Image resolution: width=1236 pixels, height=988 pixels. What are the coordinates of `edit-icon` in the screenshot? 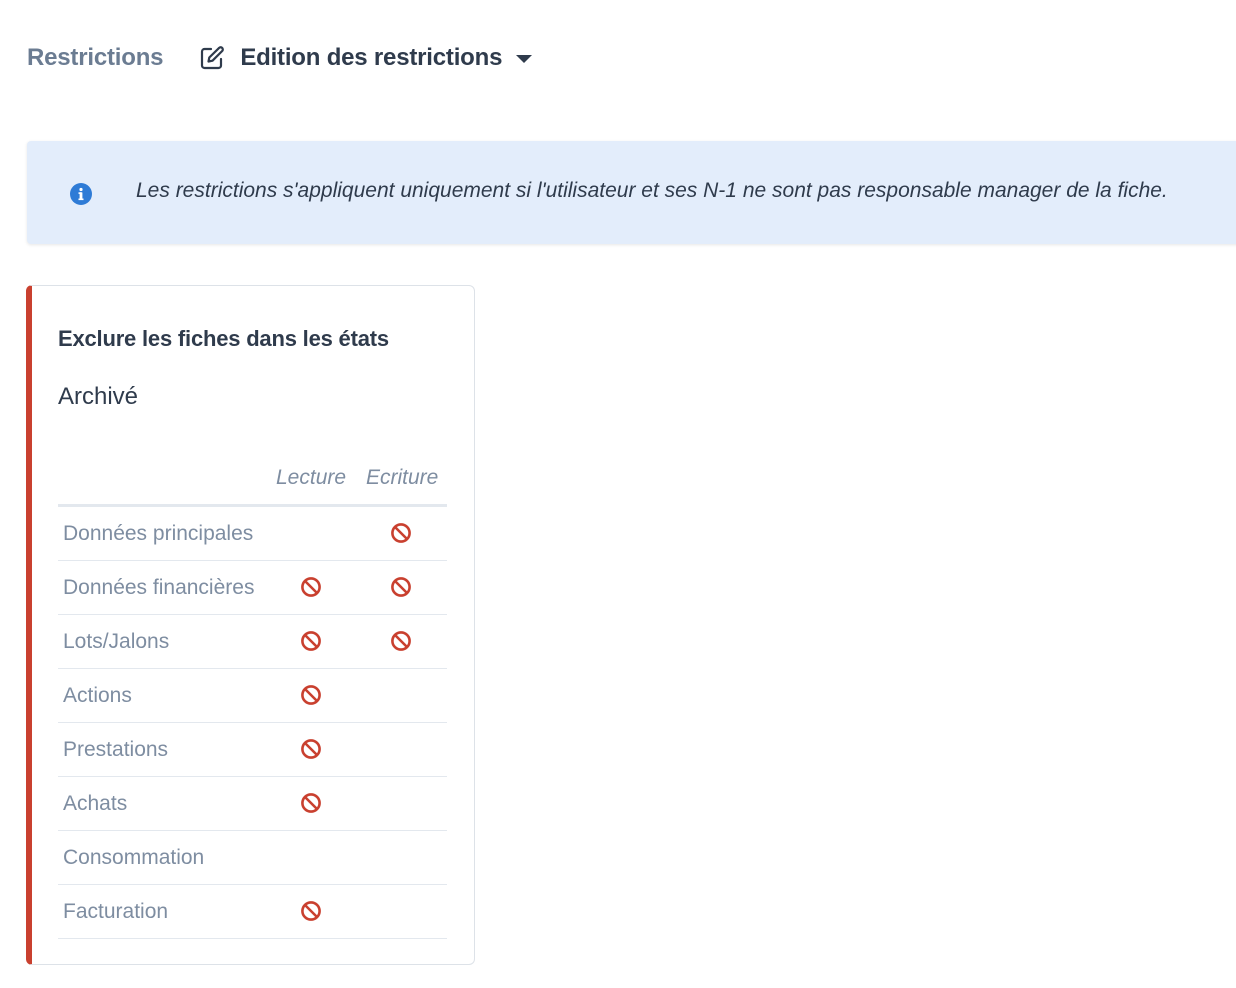 It's located at (213, 58).